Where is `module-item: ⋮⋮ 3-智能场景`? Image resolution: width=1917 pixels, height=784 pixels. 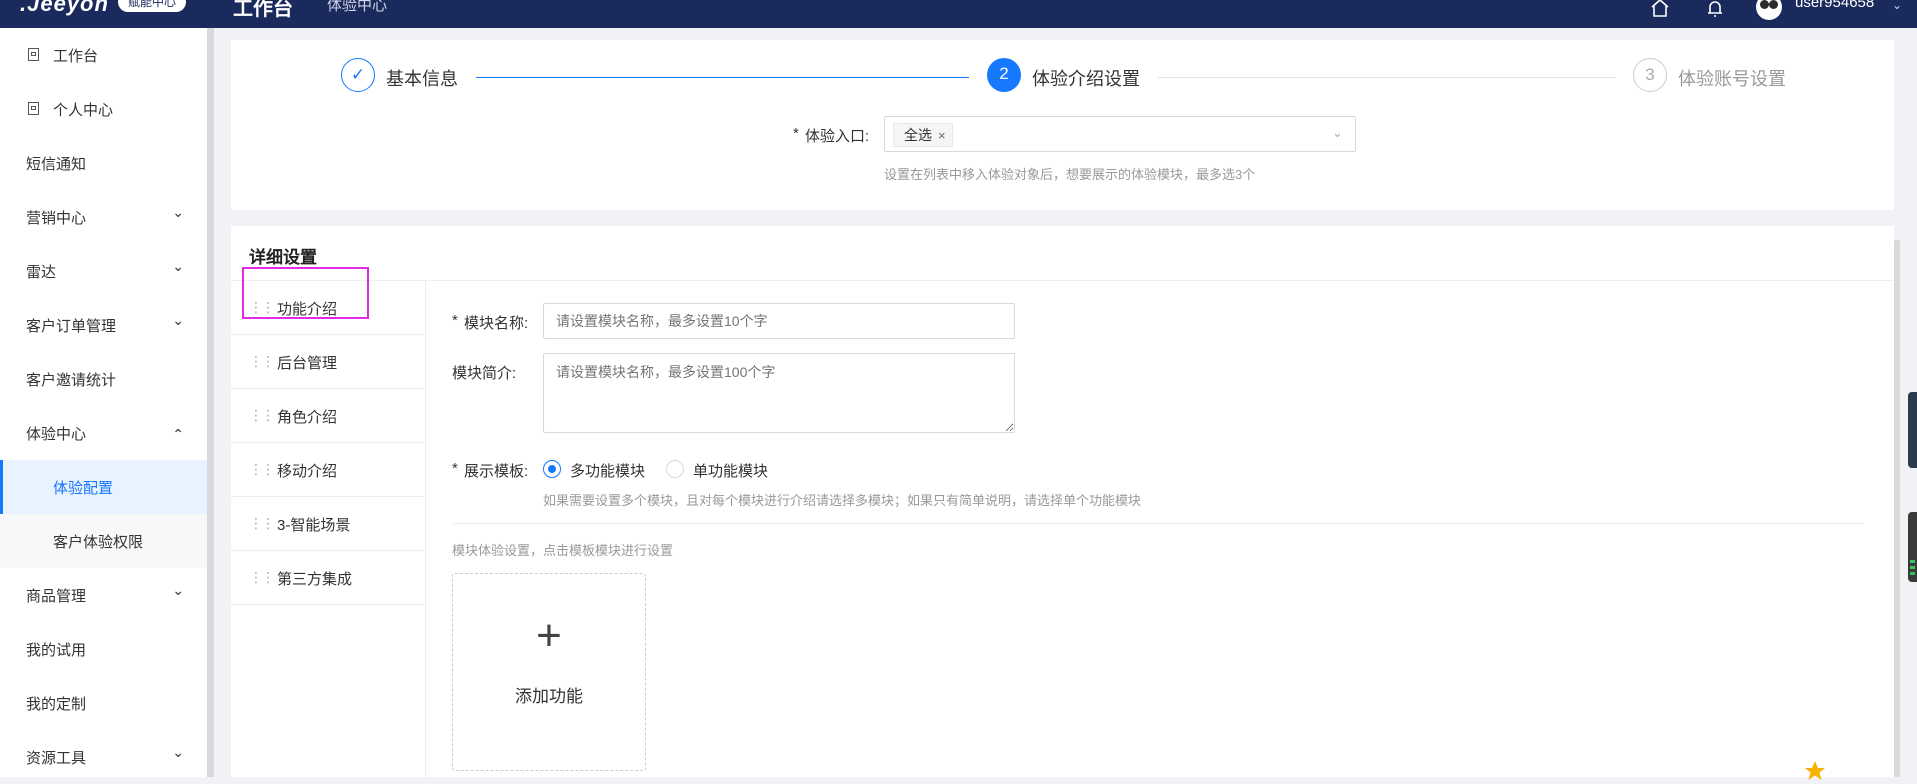 module-item: ⋮⋮ 3-智能场景 is located at coordinates (328, 524).